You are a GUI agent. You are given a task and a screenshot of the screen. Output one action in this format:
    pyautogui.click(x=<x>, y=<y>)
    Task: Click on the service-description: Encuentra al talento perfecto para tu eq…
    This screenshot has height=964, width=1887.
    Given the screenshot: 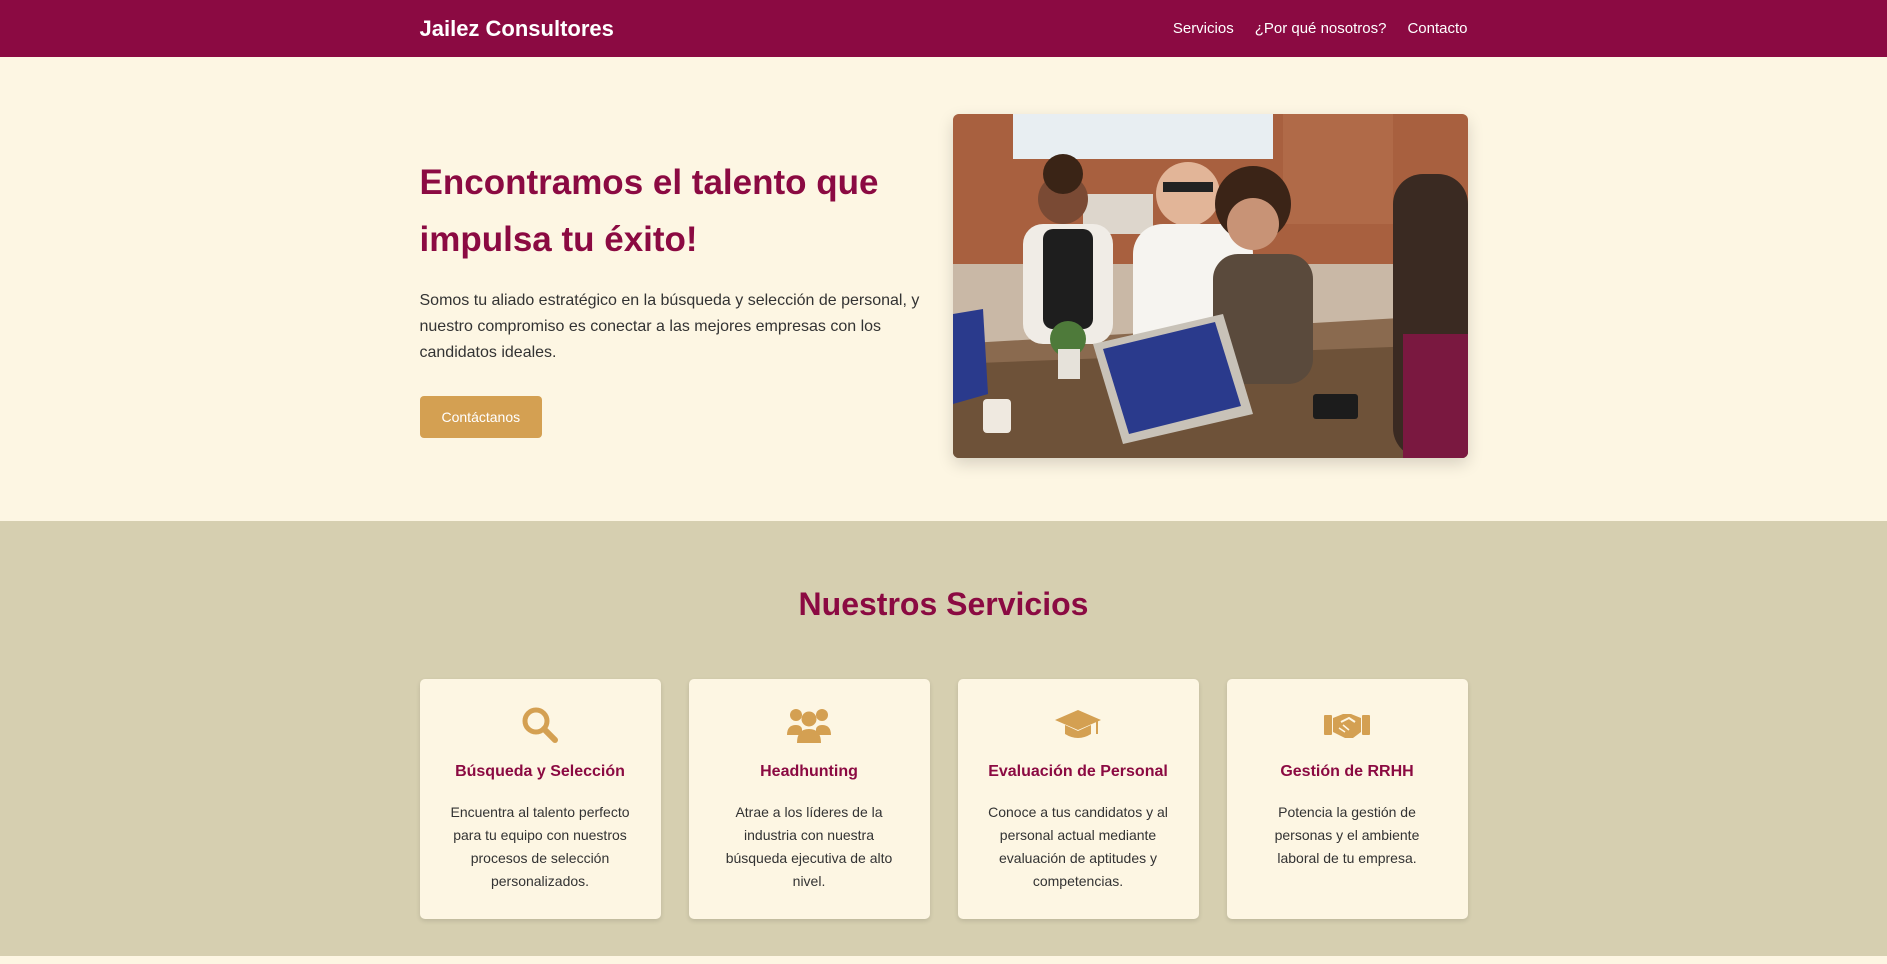 What is the action you would take?
    pyautogui.click(x=540, y=846)
    